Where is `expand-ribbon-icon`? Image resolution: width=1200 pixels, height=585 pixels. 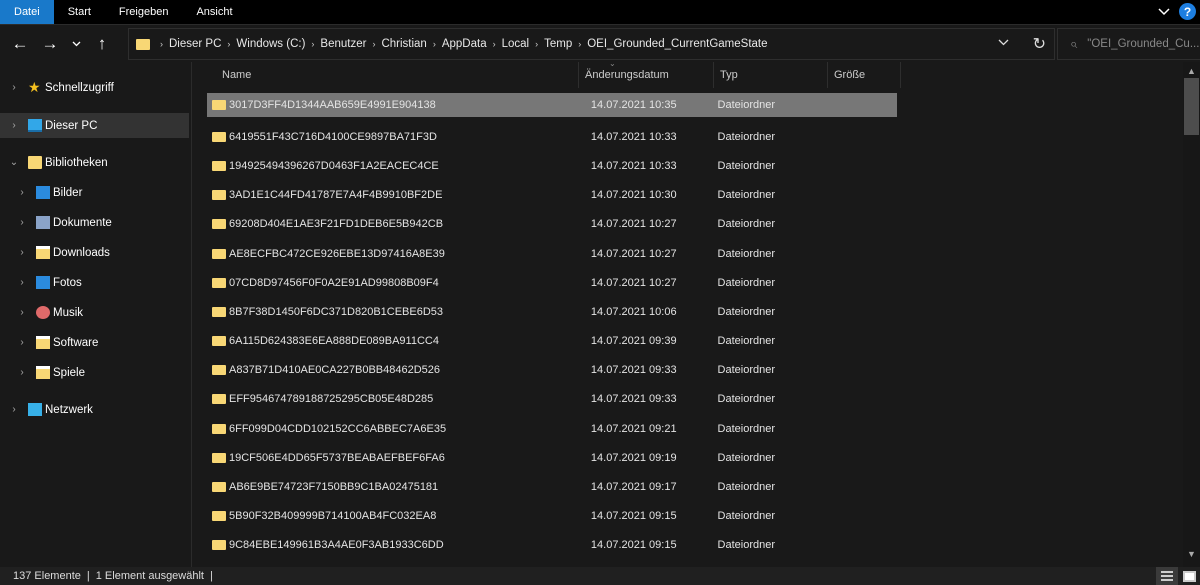 expand-ribbon-icon is located at coordinates (1164, 12).